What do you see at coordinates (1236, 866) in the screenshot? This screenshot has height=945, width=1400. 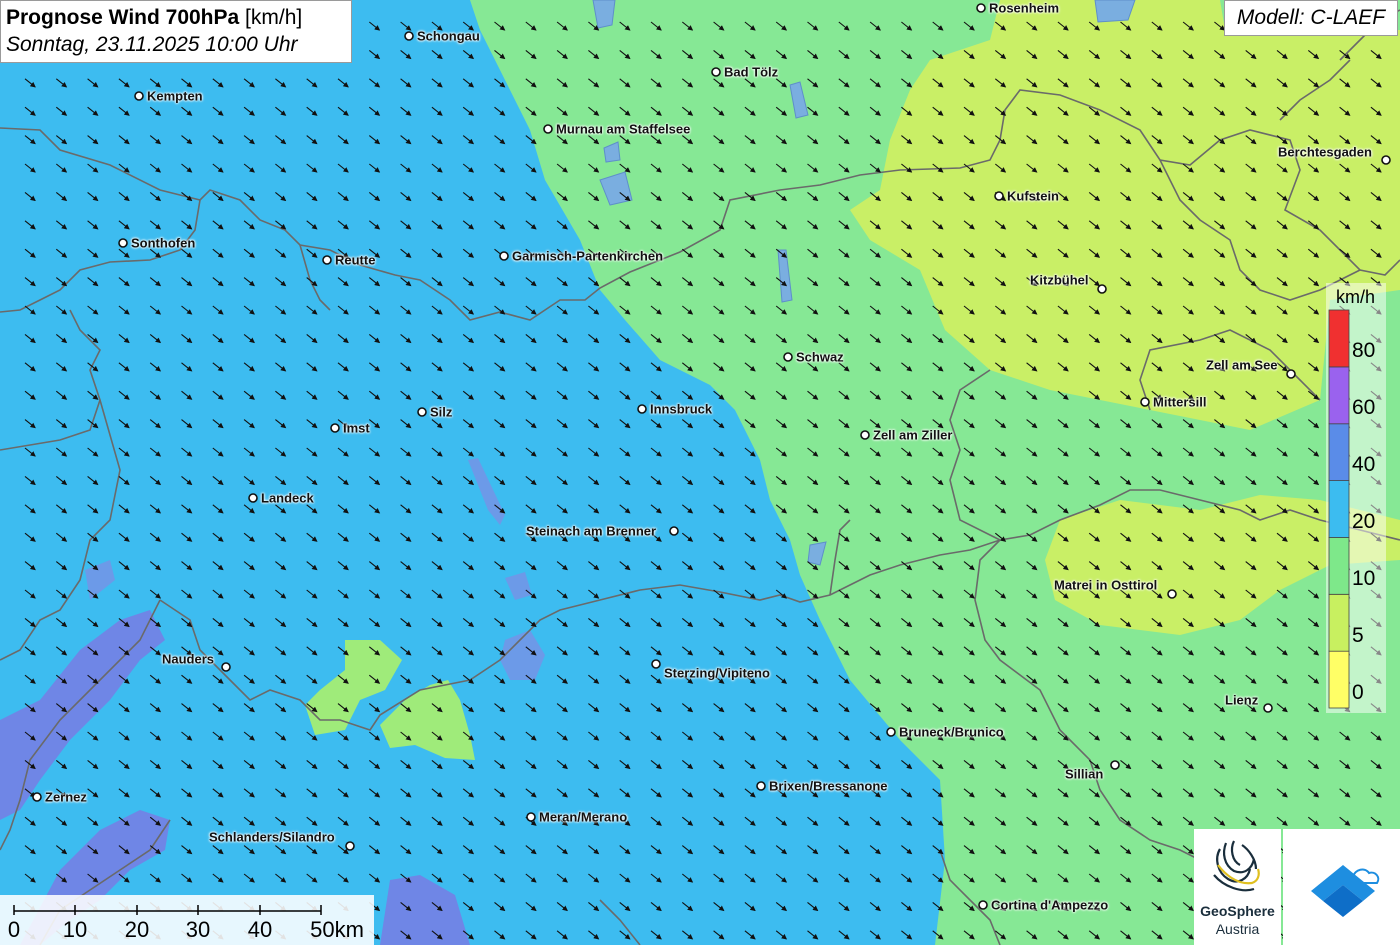 I see `geosphere-swirl-icon` at bounding box center [1236, 866].